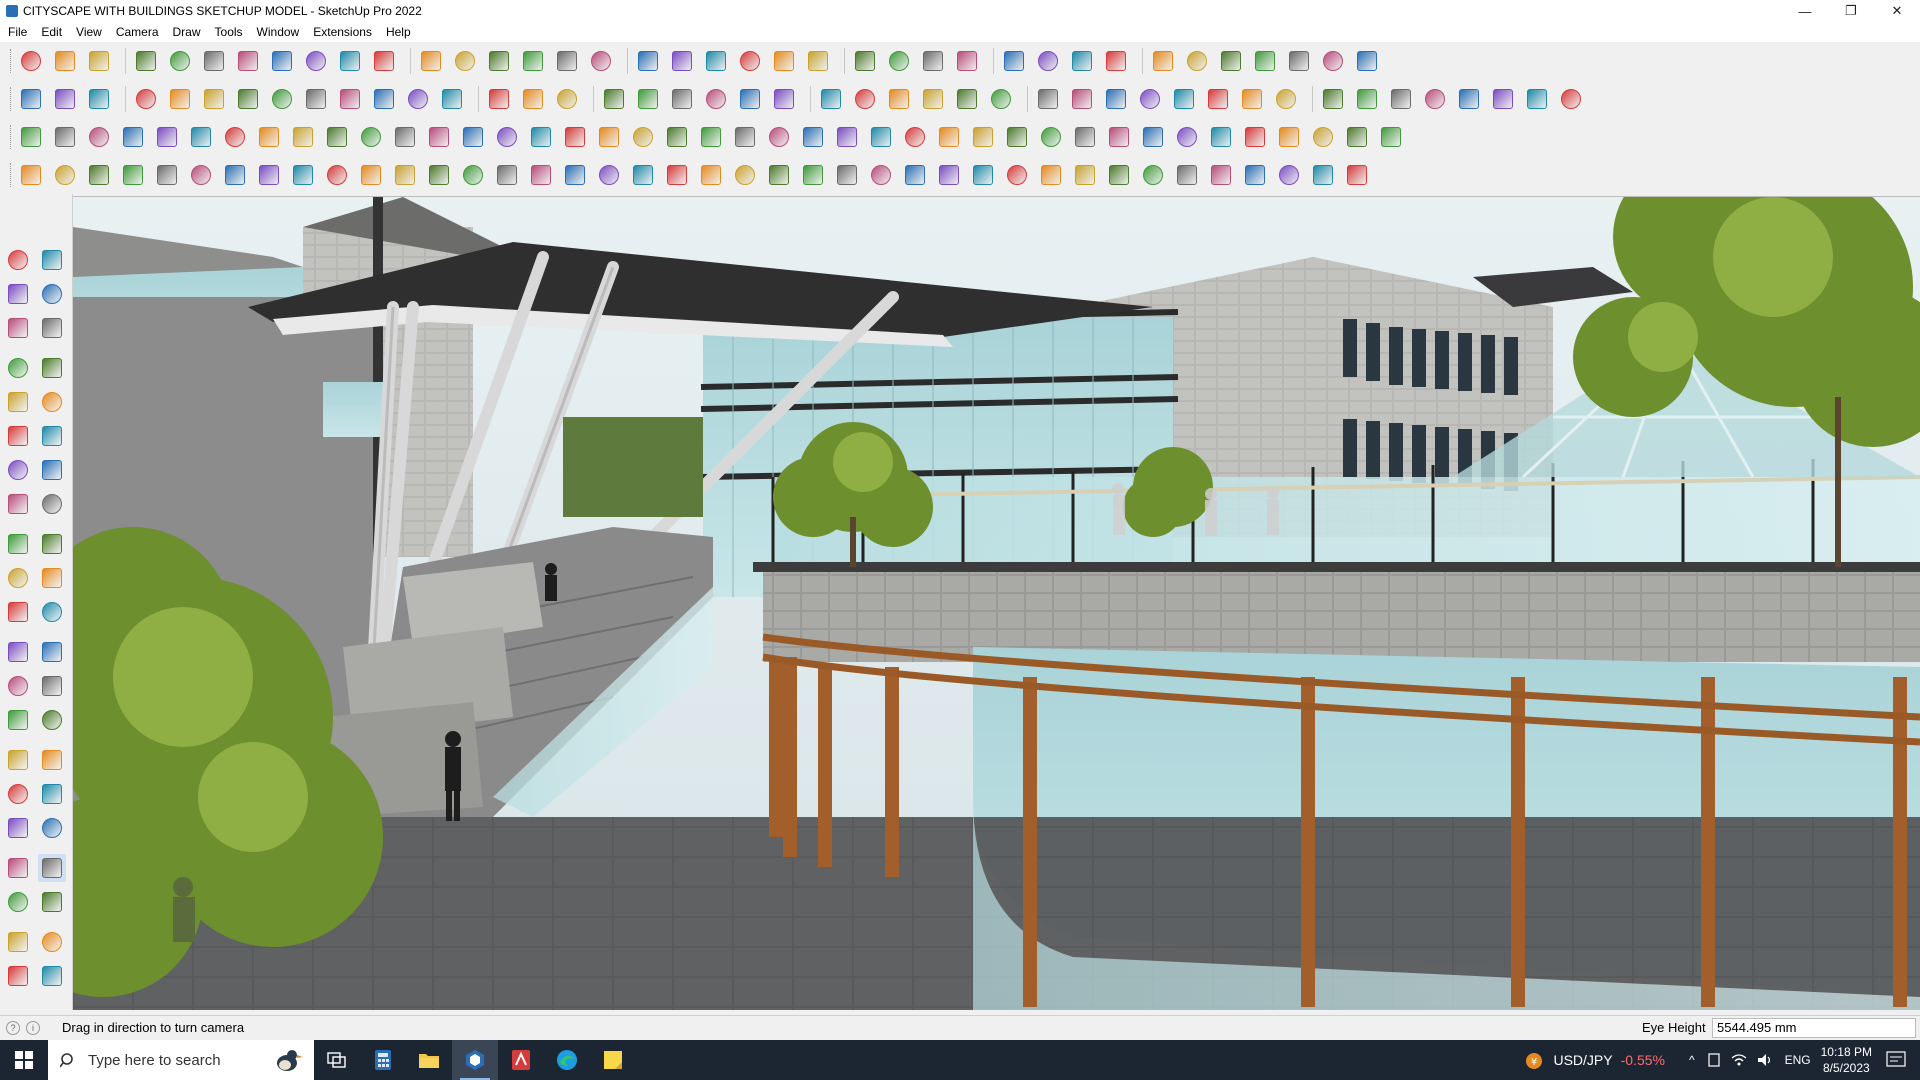 The width and height of the screenshot is (1920, 1080). I want to click on calculator-taskbar-button, so click(383, 1060).